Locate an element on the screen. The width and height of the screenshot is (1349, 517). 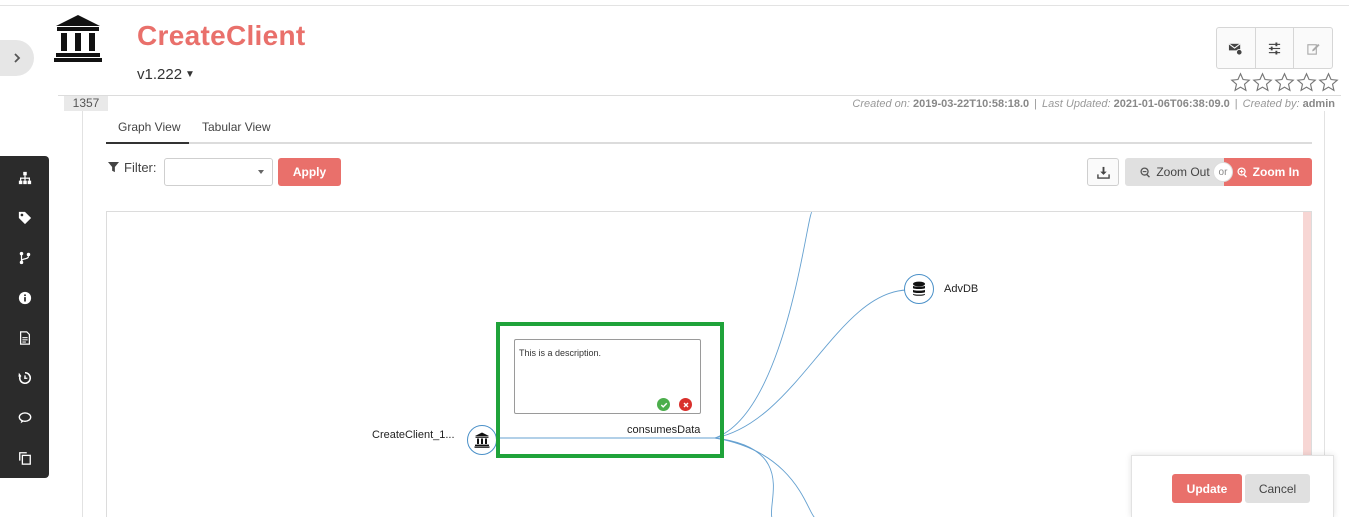
info-icon is located at coordinates (24, 298).